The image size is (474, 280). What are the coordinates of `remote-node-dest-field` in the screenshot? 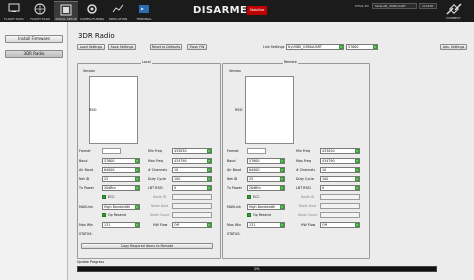 It's located at (340, 206).